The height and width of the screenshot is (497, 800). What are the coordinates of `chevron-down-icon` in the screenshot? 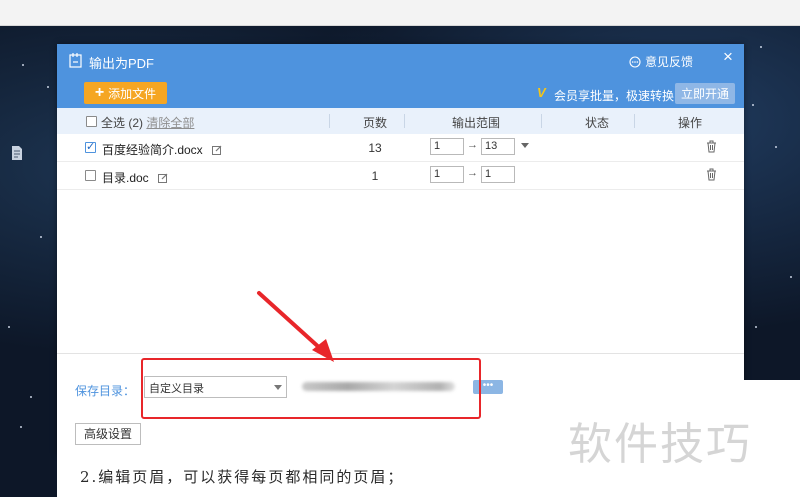 It's located at (525, 145).